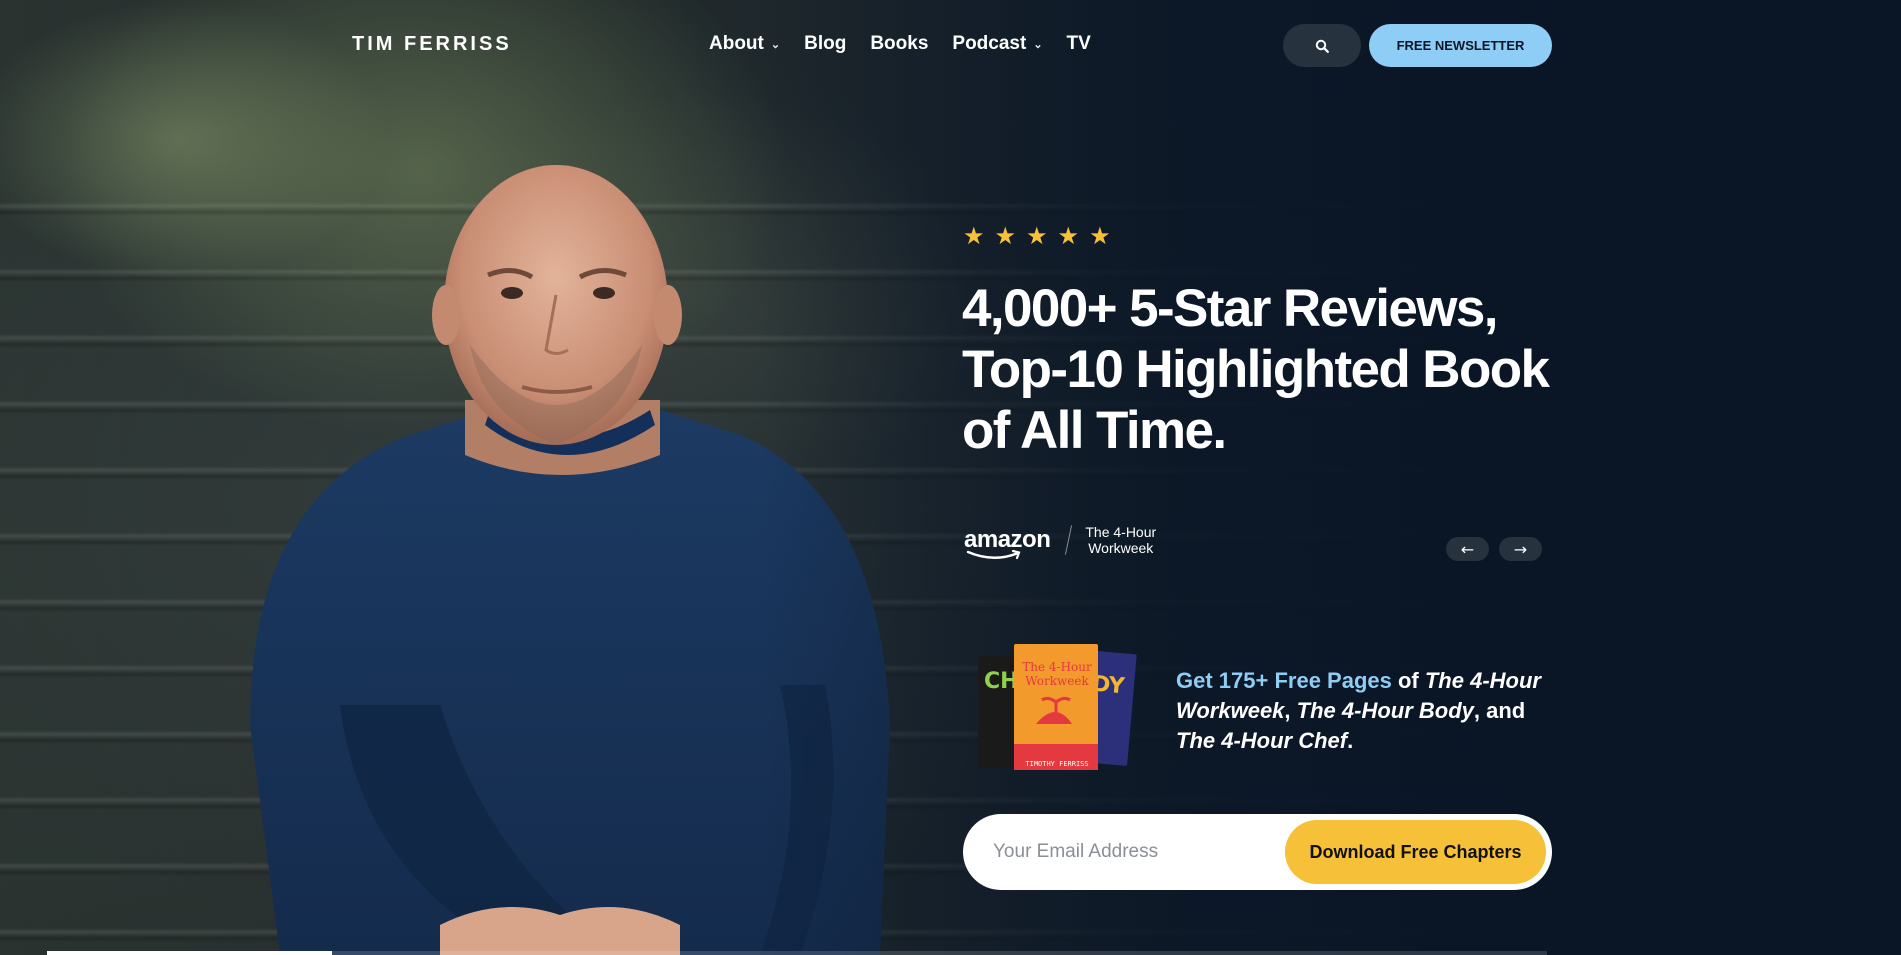 The width and height of the screenshot is (1901, 955). I want to click on carousel-prev-button: ←, so click(1467, 549).